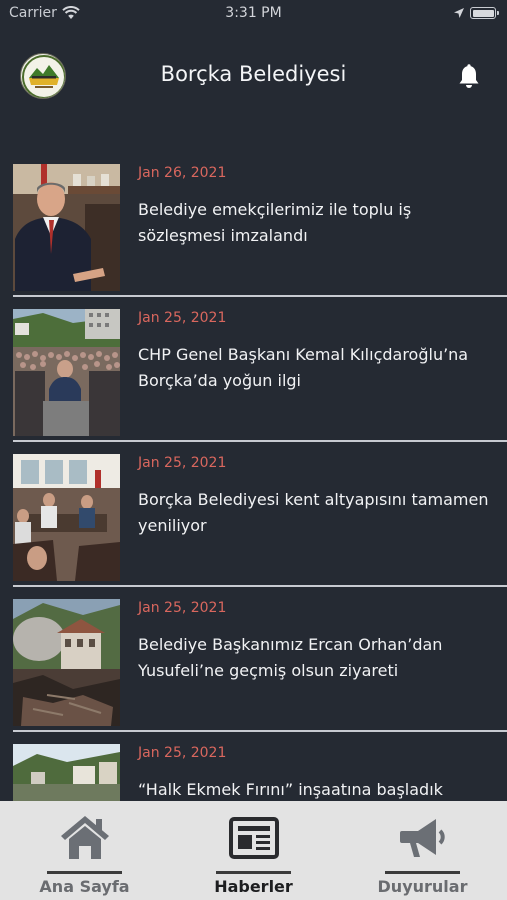 The width and height of the screenshot is (507, 900). I want to click on home-icon, so click(85, 837).